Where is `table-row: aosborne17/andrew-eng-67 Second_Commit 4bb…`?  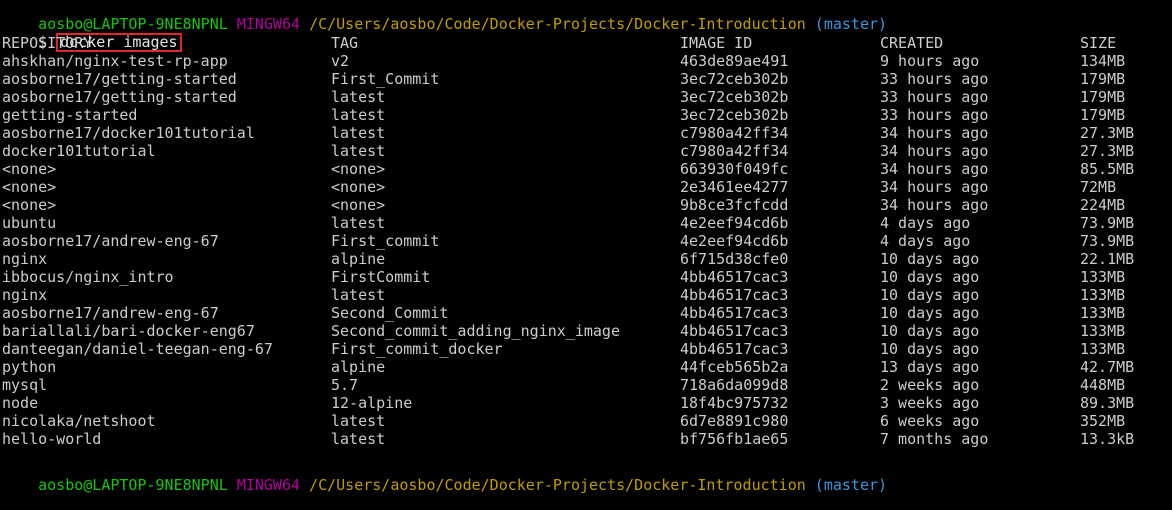 table-row: aosborne17/andrew-eng-67 Second_Commit 4bb… is located at coordinates (586, 314).